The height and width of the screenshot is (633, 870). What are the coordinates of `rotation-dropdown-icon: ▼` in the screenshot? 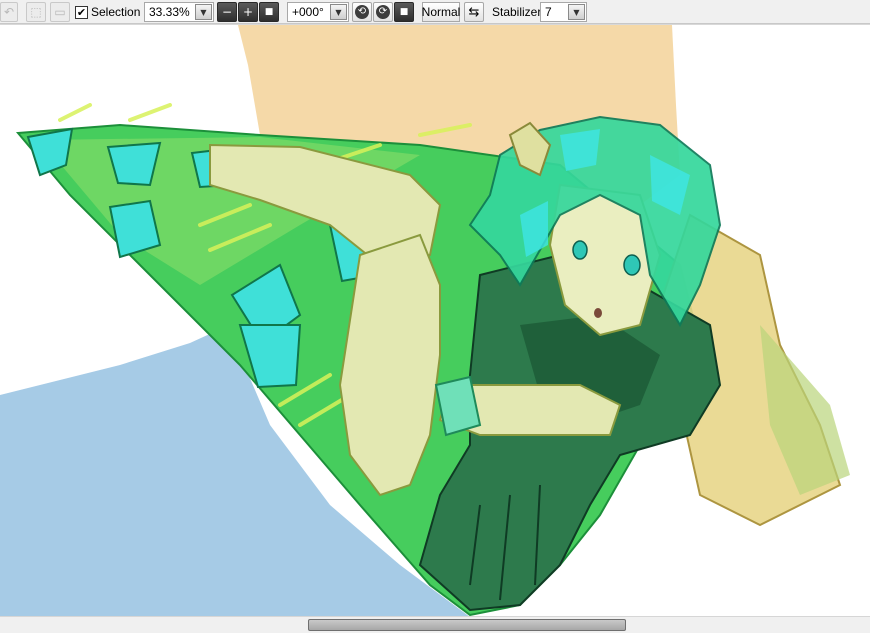 It's located at (338, 12).